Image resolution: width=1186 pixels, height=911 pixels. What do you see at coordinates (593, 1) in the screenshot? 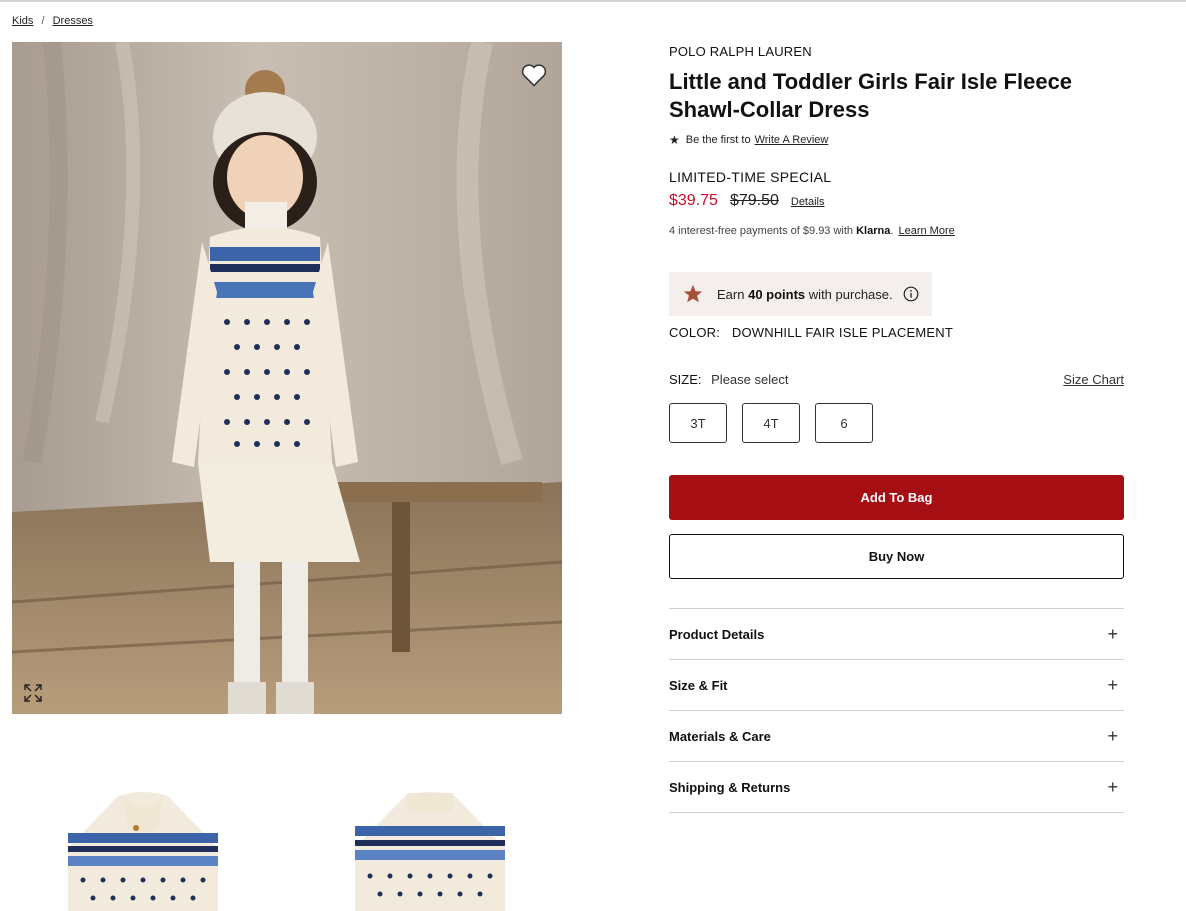
I see `top-divider` at bounding box center [593, 1].